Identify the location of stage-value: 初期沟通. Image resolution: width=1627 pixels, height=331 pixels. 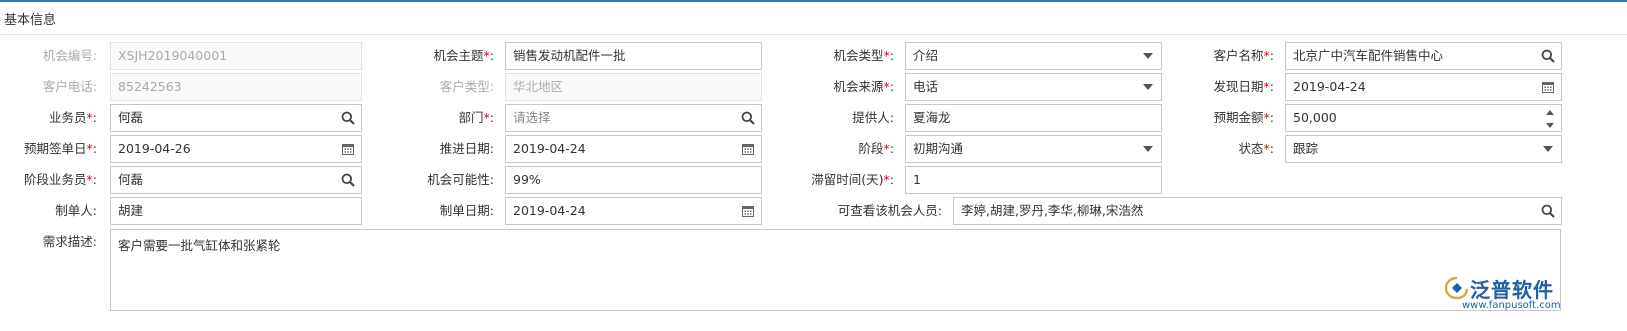
(938, 148).